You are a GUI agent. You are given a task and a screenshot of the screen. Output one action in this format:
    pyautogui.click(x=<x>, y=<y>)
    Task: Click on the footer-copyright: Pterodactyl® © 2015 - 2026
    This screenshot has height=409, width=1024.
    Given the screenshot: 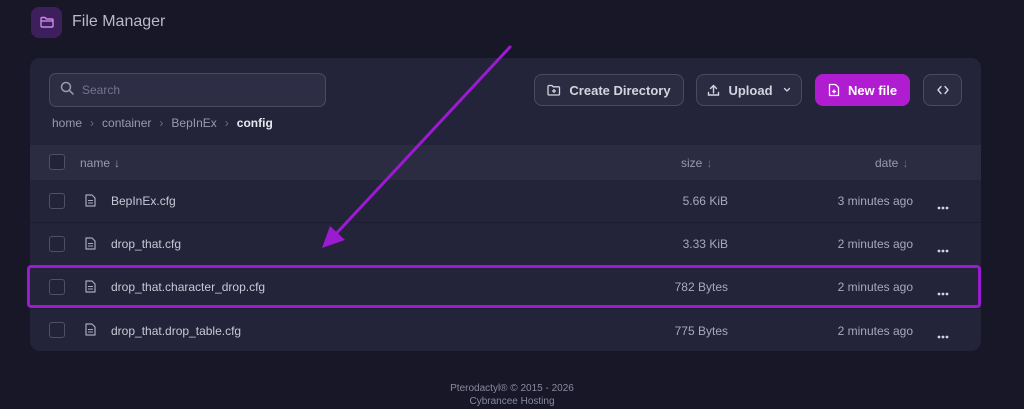 What is the action you would take?
    pyautogui.click(x=512, y=388)
    